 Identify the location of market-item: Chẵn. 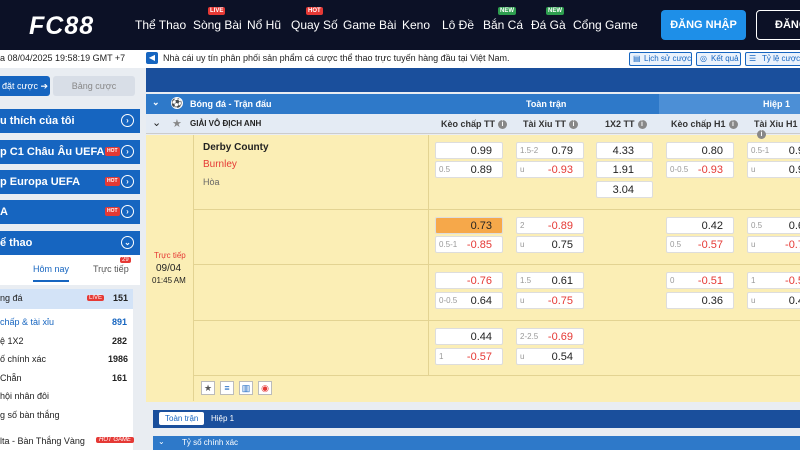
(11, 378).